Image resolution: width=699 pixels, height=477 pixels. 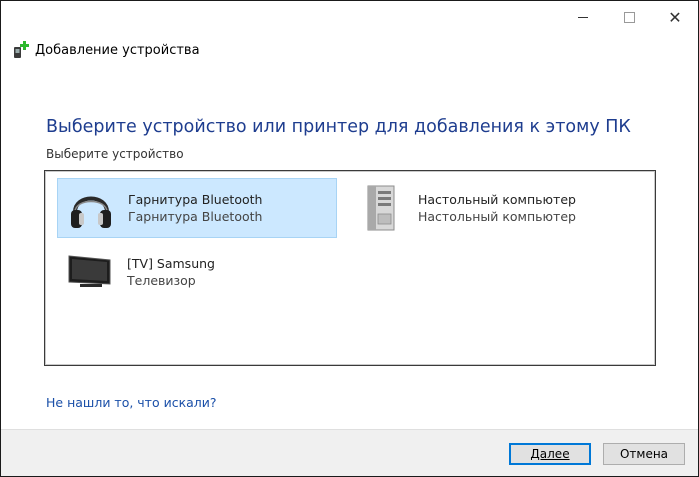 I want to click on device-type: Настольный компьютер, so click(x=497, y=216).